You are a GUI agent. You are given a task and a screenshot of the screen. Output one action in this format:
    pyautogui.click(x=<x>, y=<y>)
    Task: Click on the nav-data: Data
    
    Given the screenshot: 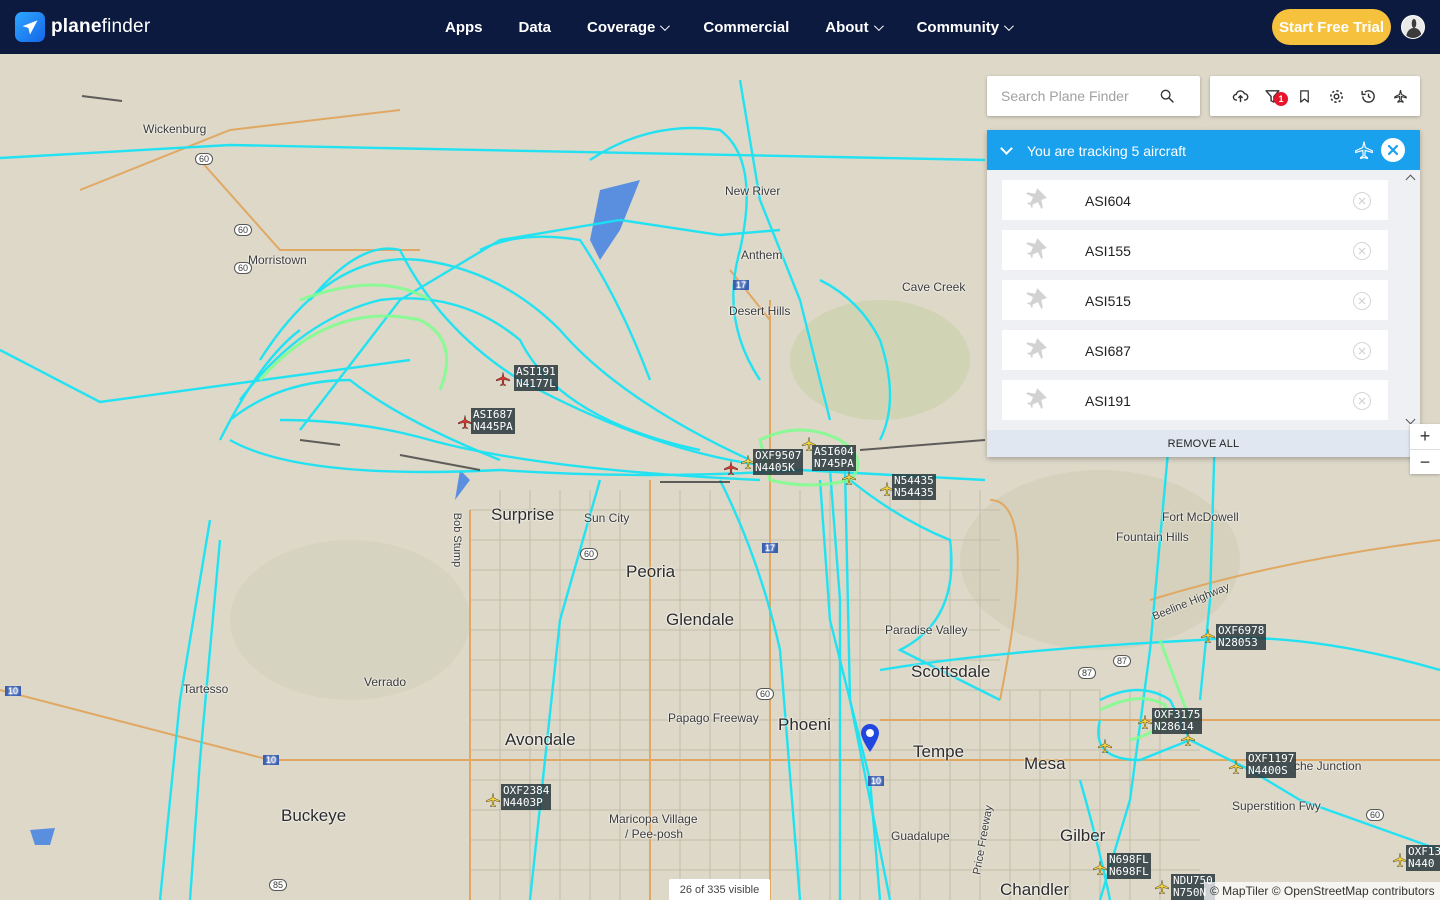 What is the action you would take?
    pyautogui.click(x=535, y=27)
    